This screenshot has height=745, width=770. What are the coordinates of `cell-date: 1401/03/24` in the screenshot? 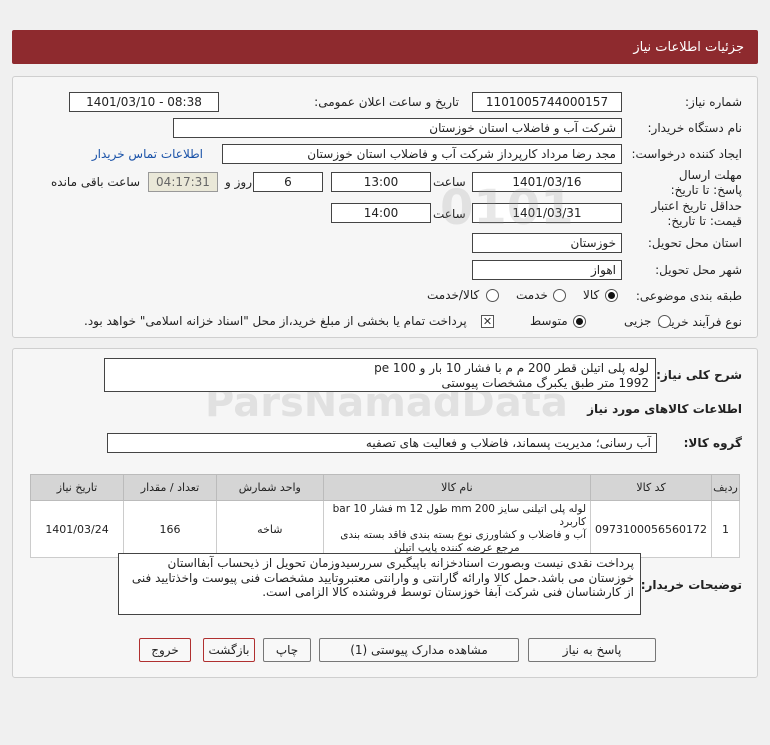 It's located at (77, 529).